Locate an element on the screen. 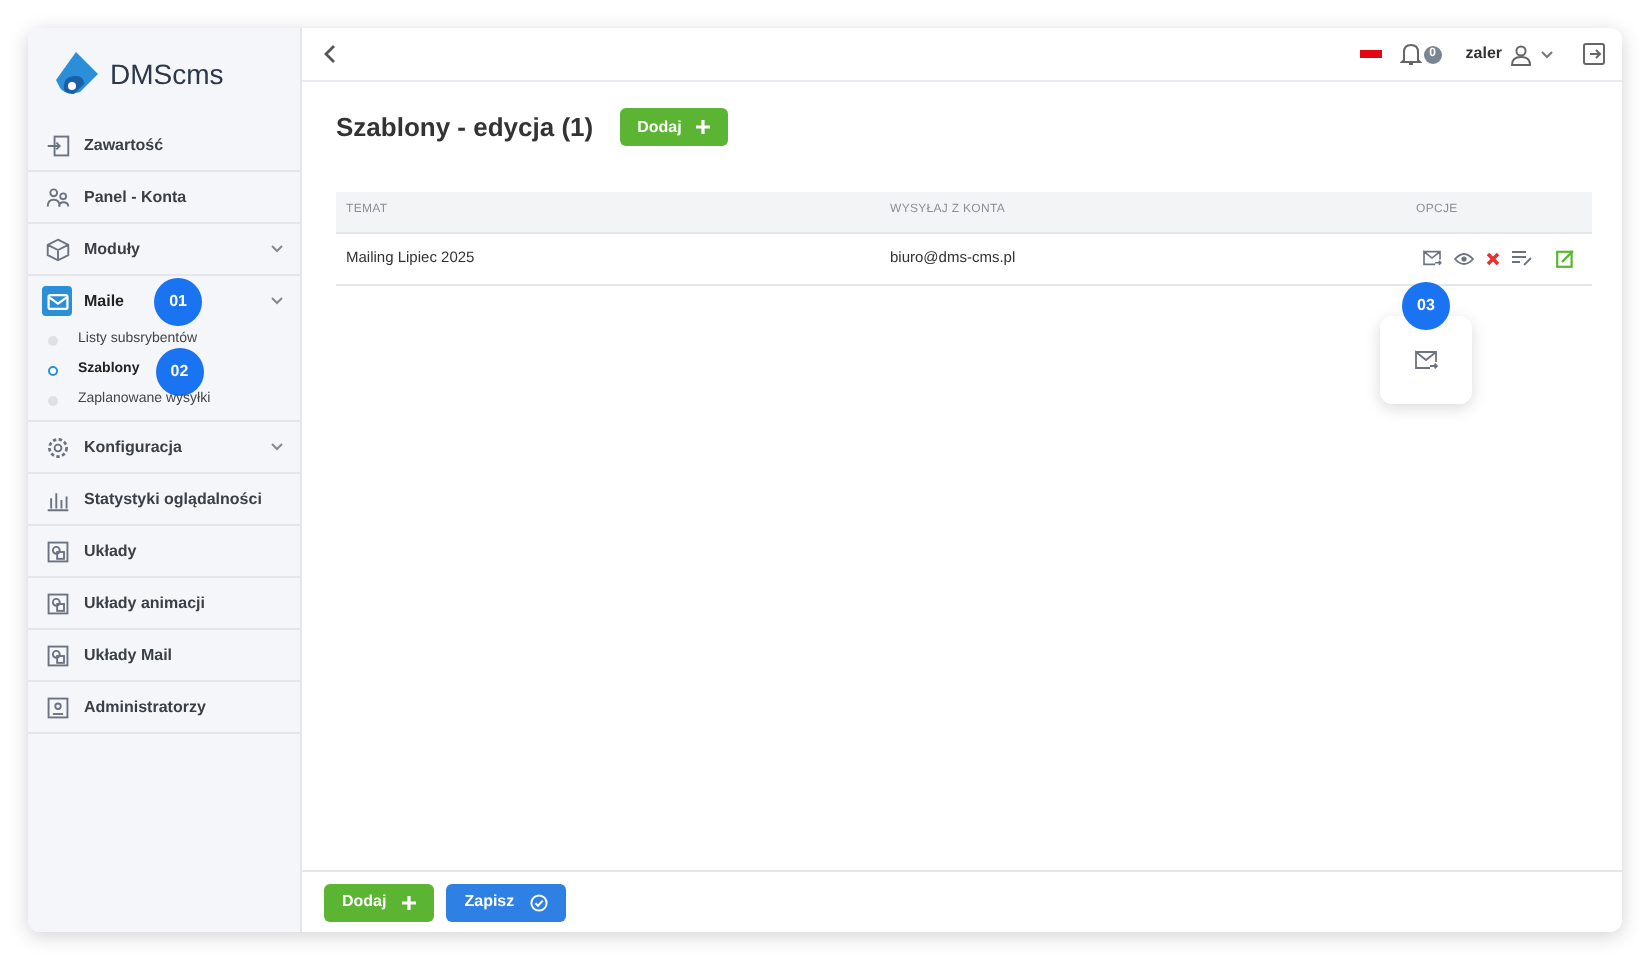  cube-icon is located at coordinates (57, 249).